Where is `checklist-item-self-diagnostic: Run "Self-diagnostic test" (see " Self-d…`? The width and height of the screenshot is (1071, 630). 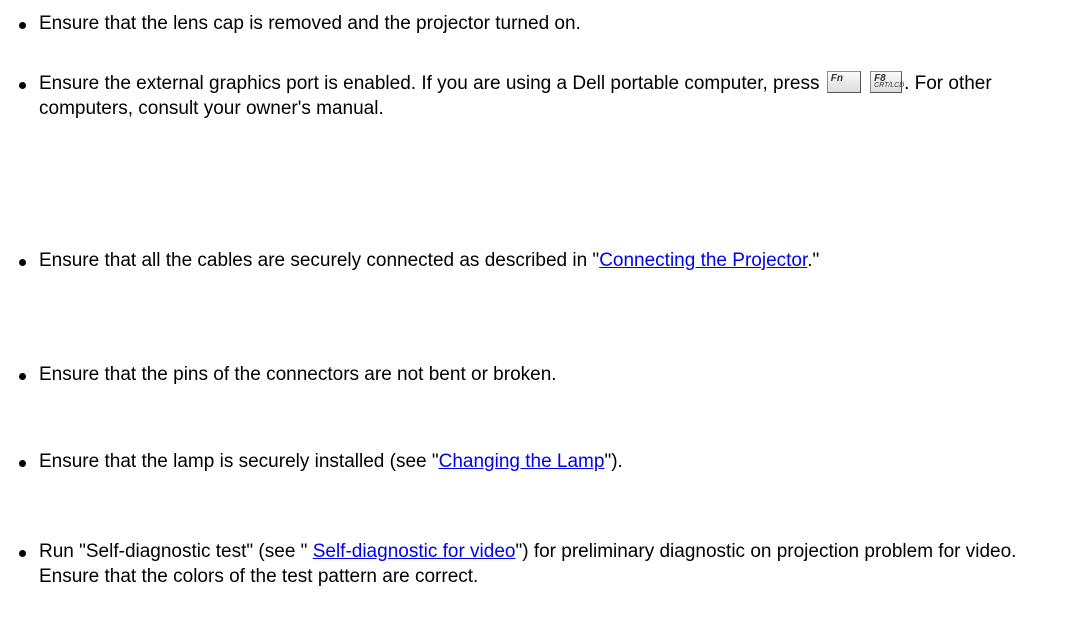 checklist-item-self-diagnostic: Run "Self-diagnostic test" (see " Self-d… is located at coordinates (538, 564).